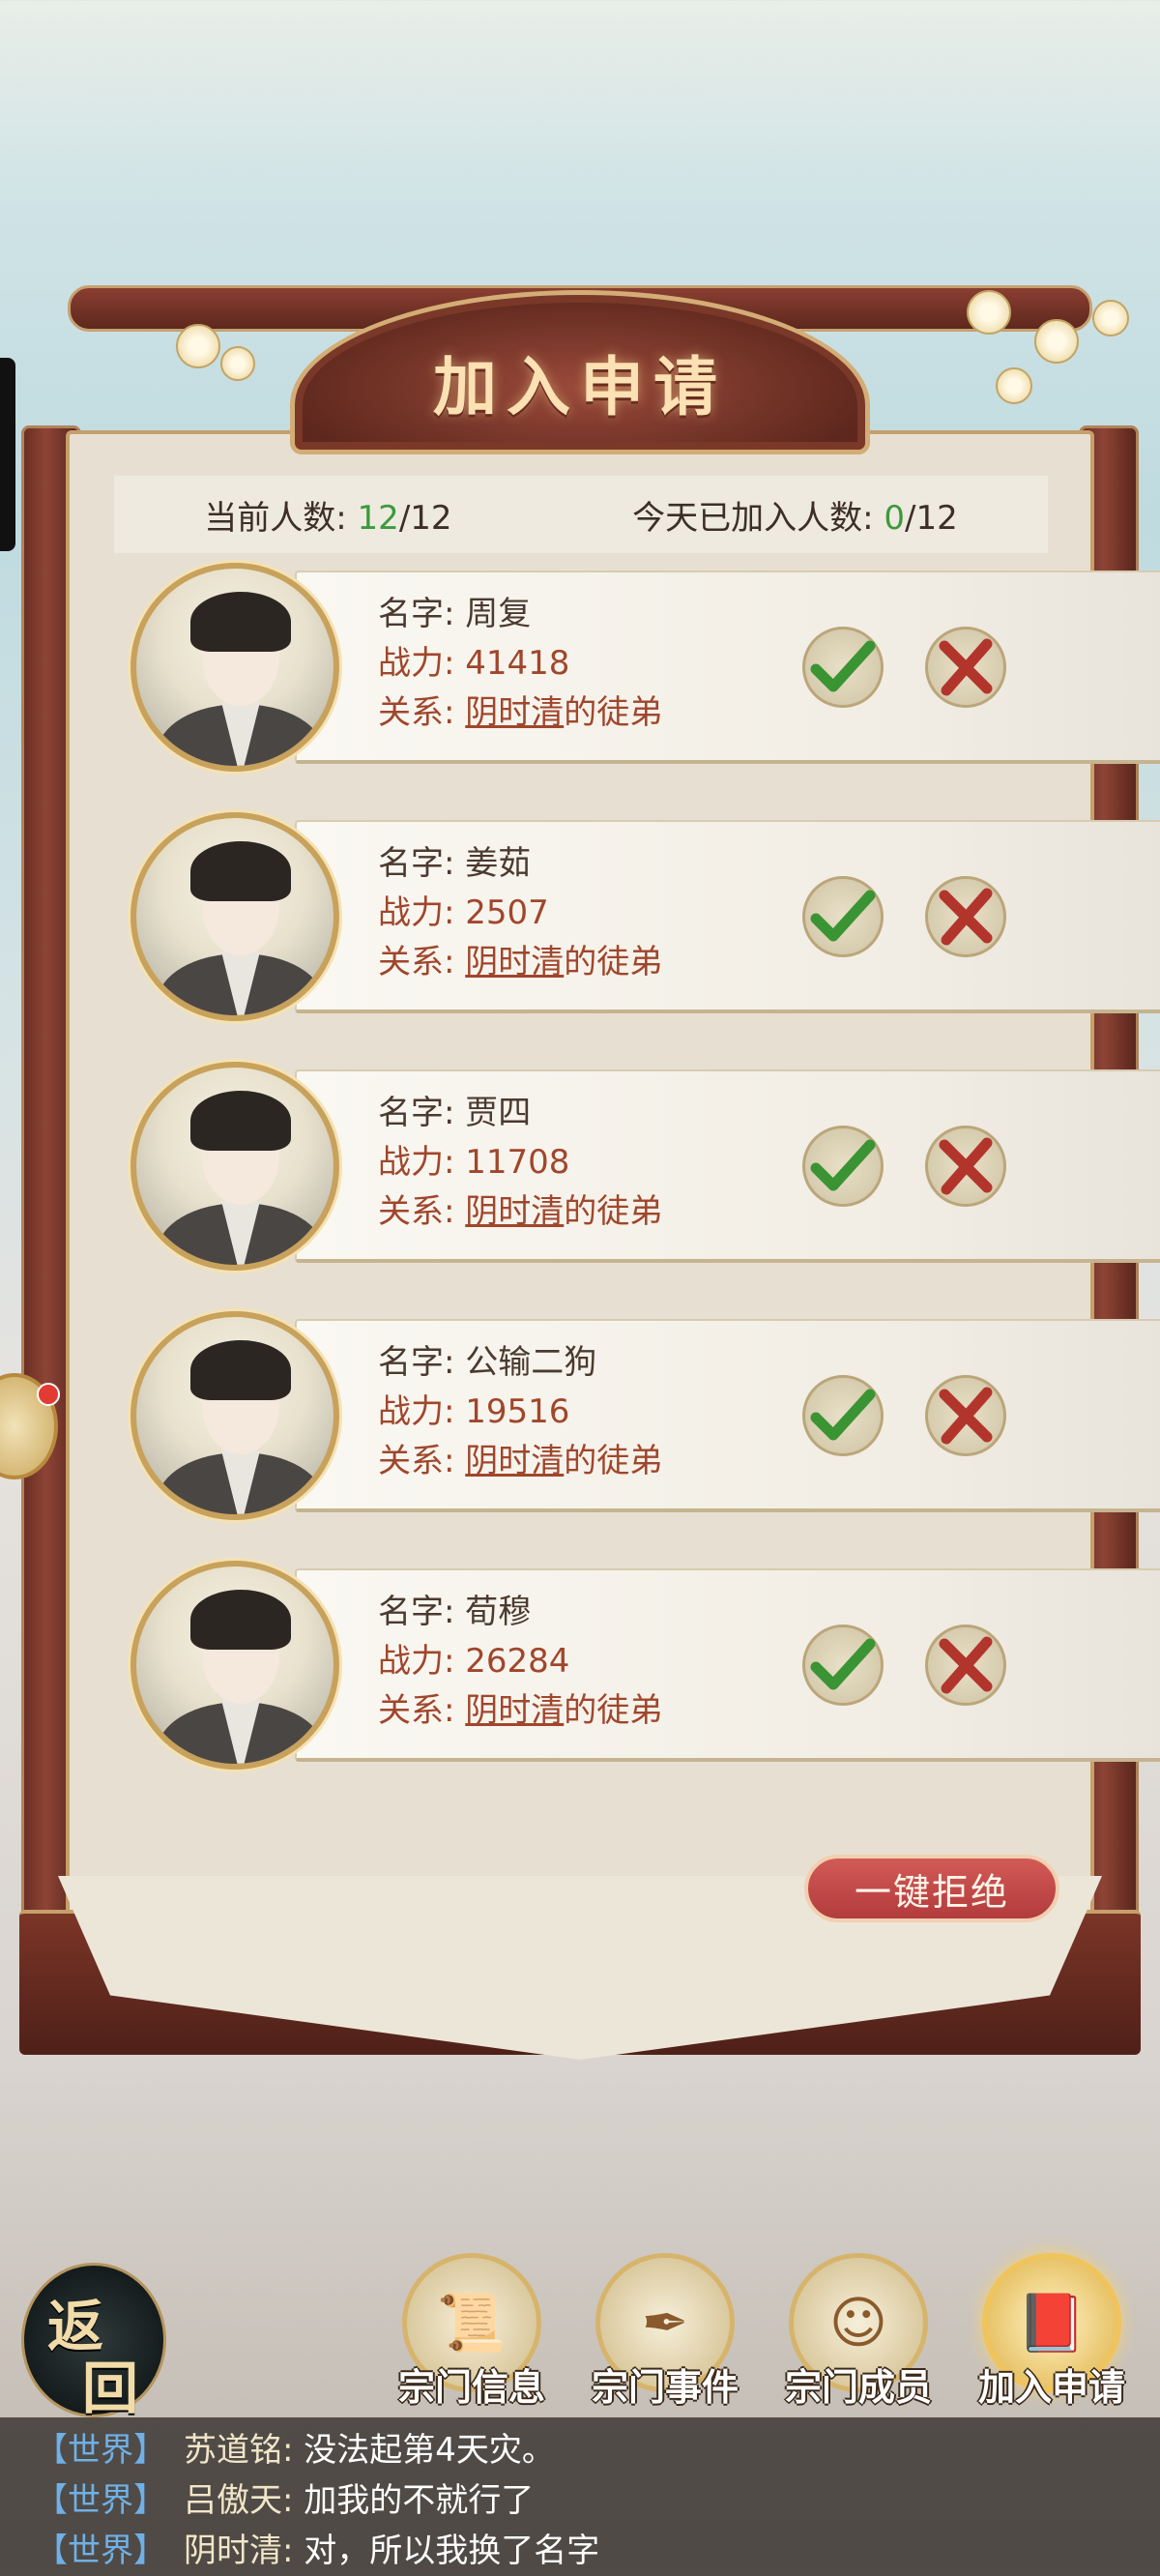 This screenshot has width=1160, height=2576. What do you see at coordinates (239, 2551) in the screenshot?
I see `chat-sender: 阴时清:` at bounding box center [239, 2551].